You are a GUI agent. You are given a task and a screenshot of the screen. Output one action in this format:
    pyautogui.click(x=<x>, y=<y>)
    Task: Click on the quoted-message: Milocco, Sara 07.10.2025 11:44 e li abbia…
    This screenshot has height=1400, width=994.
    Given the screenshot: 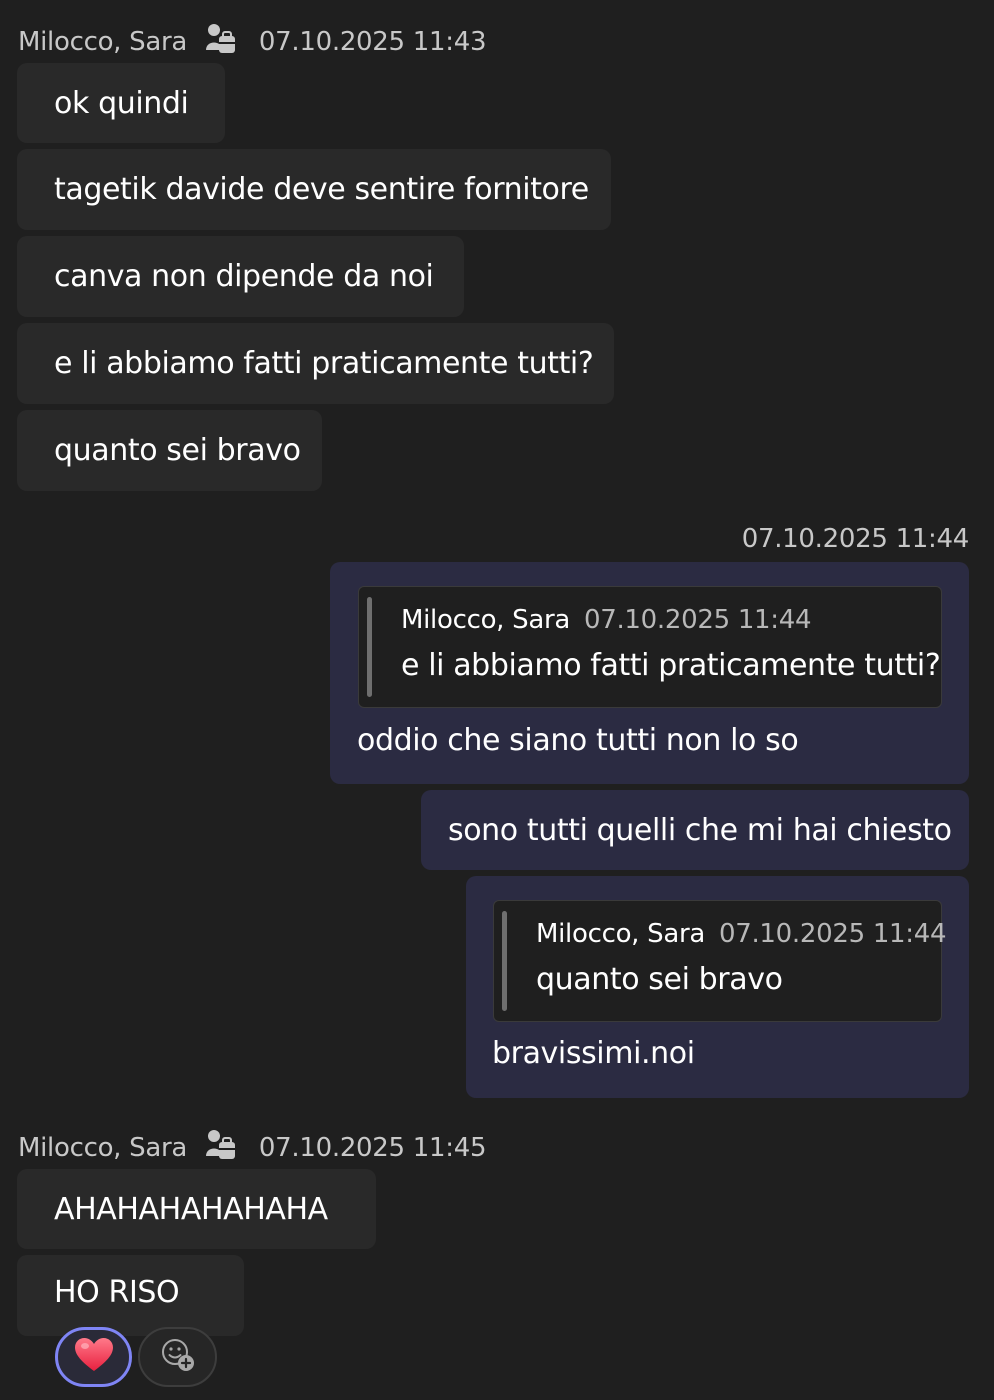 What is the action you would take?
    pyautogui.click(x=650, y=647)
    